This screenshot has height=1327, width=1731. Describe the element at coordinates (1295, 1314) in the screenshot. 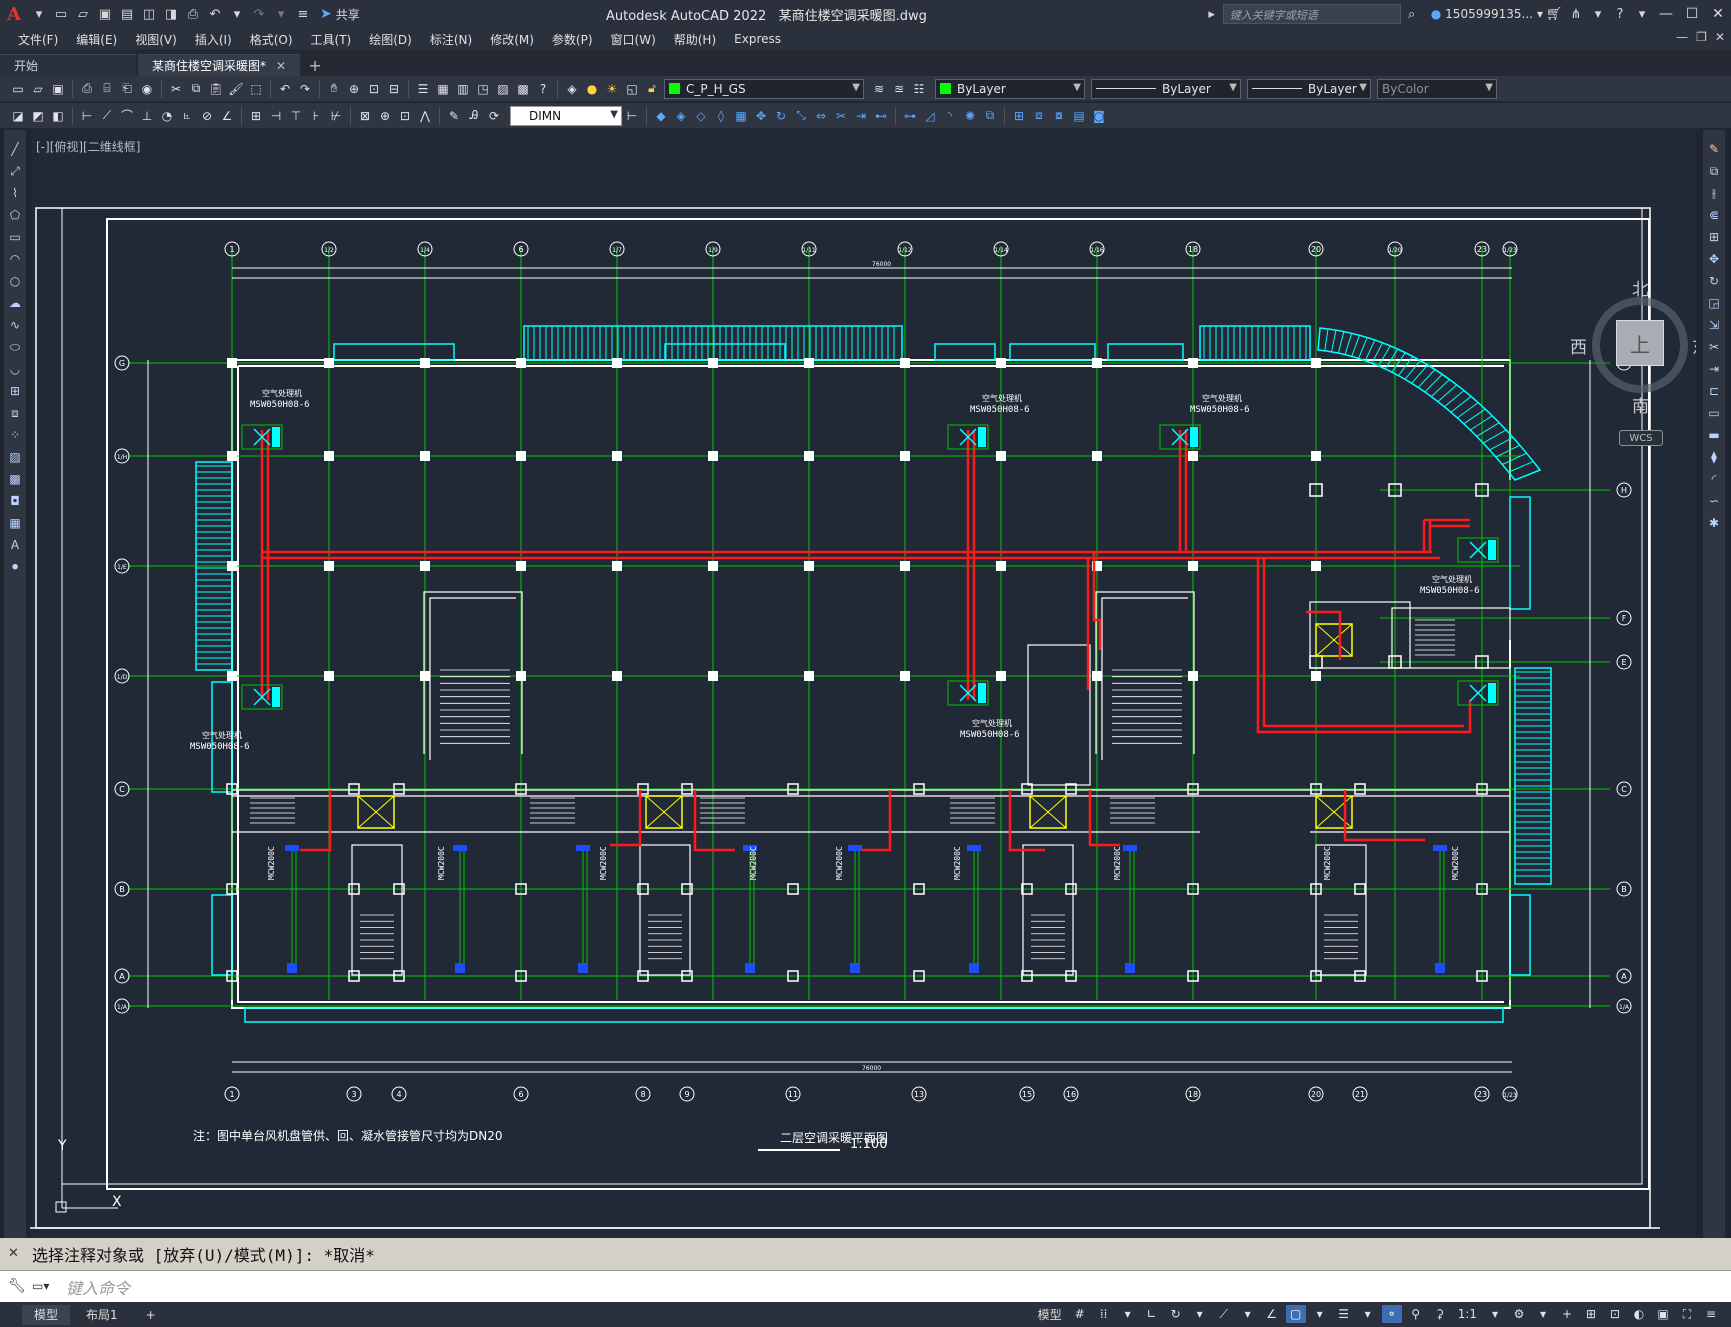

I see `object-snap-icon: ▢` at that location.